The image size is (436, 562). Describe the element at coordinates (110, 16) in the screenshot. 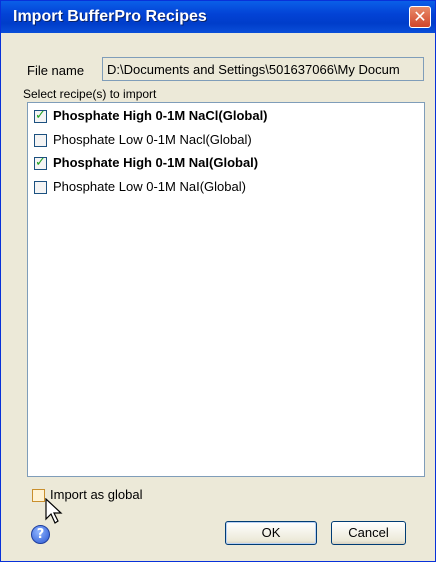

I see `window-title: Import BufferPro Recipes` at that location.